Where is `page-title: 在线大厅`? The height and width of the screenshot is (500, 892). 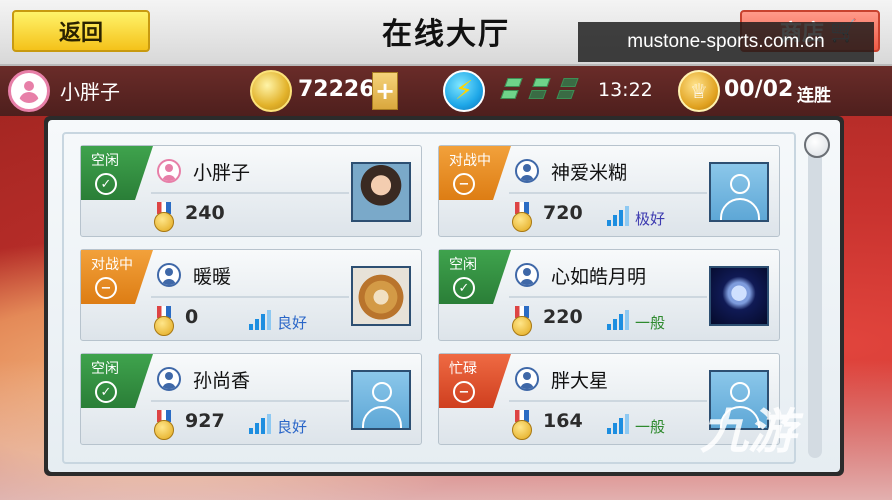
page-title: 在线大厅 is located at coordinates (446, 34).